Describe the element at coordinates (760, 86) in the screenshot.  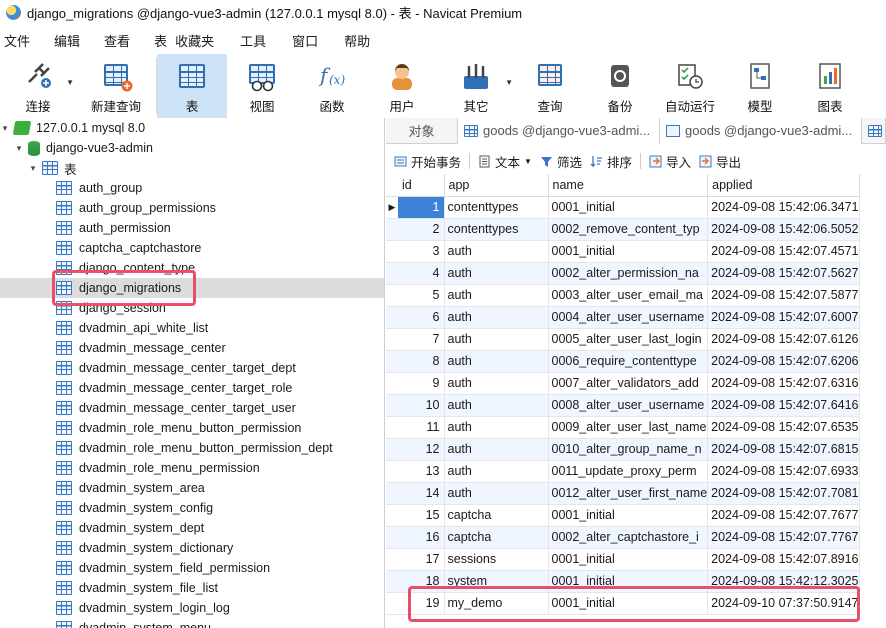
I see `model-button: 模型` at that location.